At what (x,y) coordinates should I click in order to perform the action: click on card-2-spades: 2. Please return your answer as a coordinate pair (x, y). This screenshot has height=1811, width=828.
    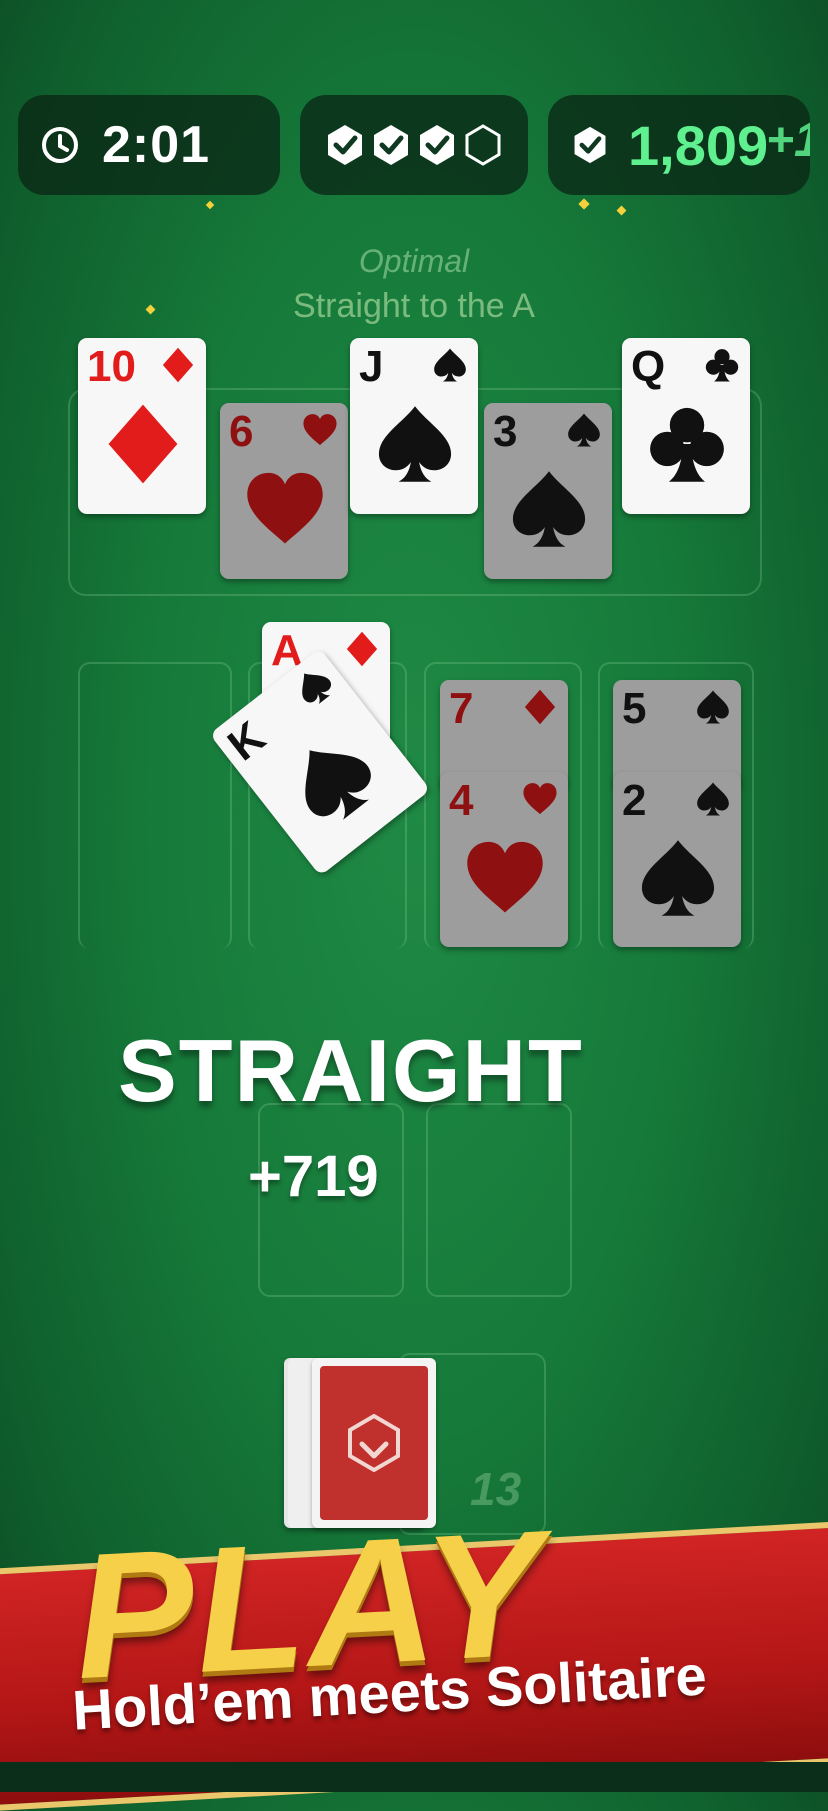
    Looking at the image, I should click on (677, 859).